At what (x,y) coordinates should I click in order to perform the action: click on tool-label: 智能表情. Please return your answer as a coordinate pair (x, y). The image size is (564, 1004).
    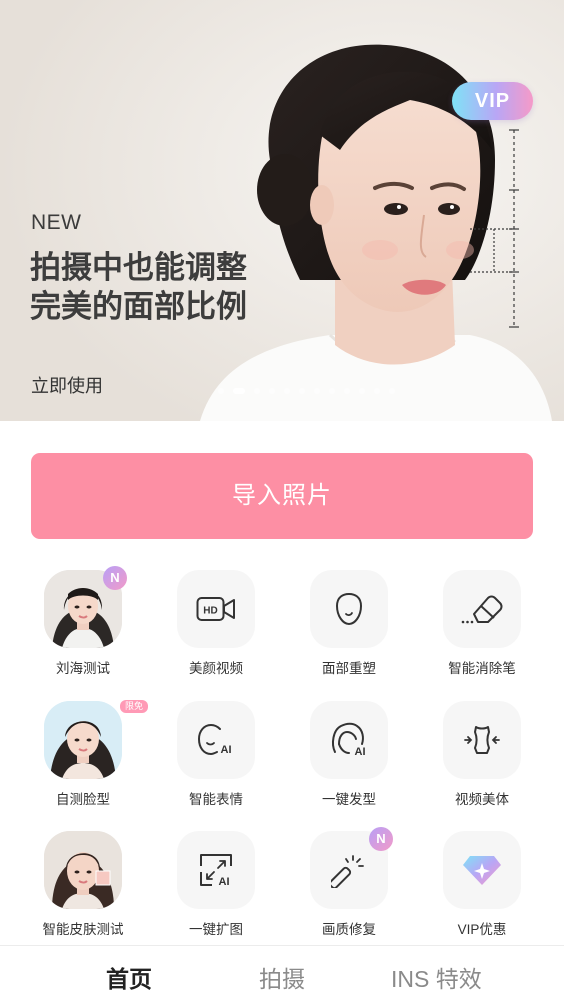
    Looking at the image, I should click on (216, 799).